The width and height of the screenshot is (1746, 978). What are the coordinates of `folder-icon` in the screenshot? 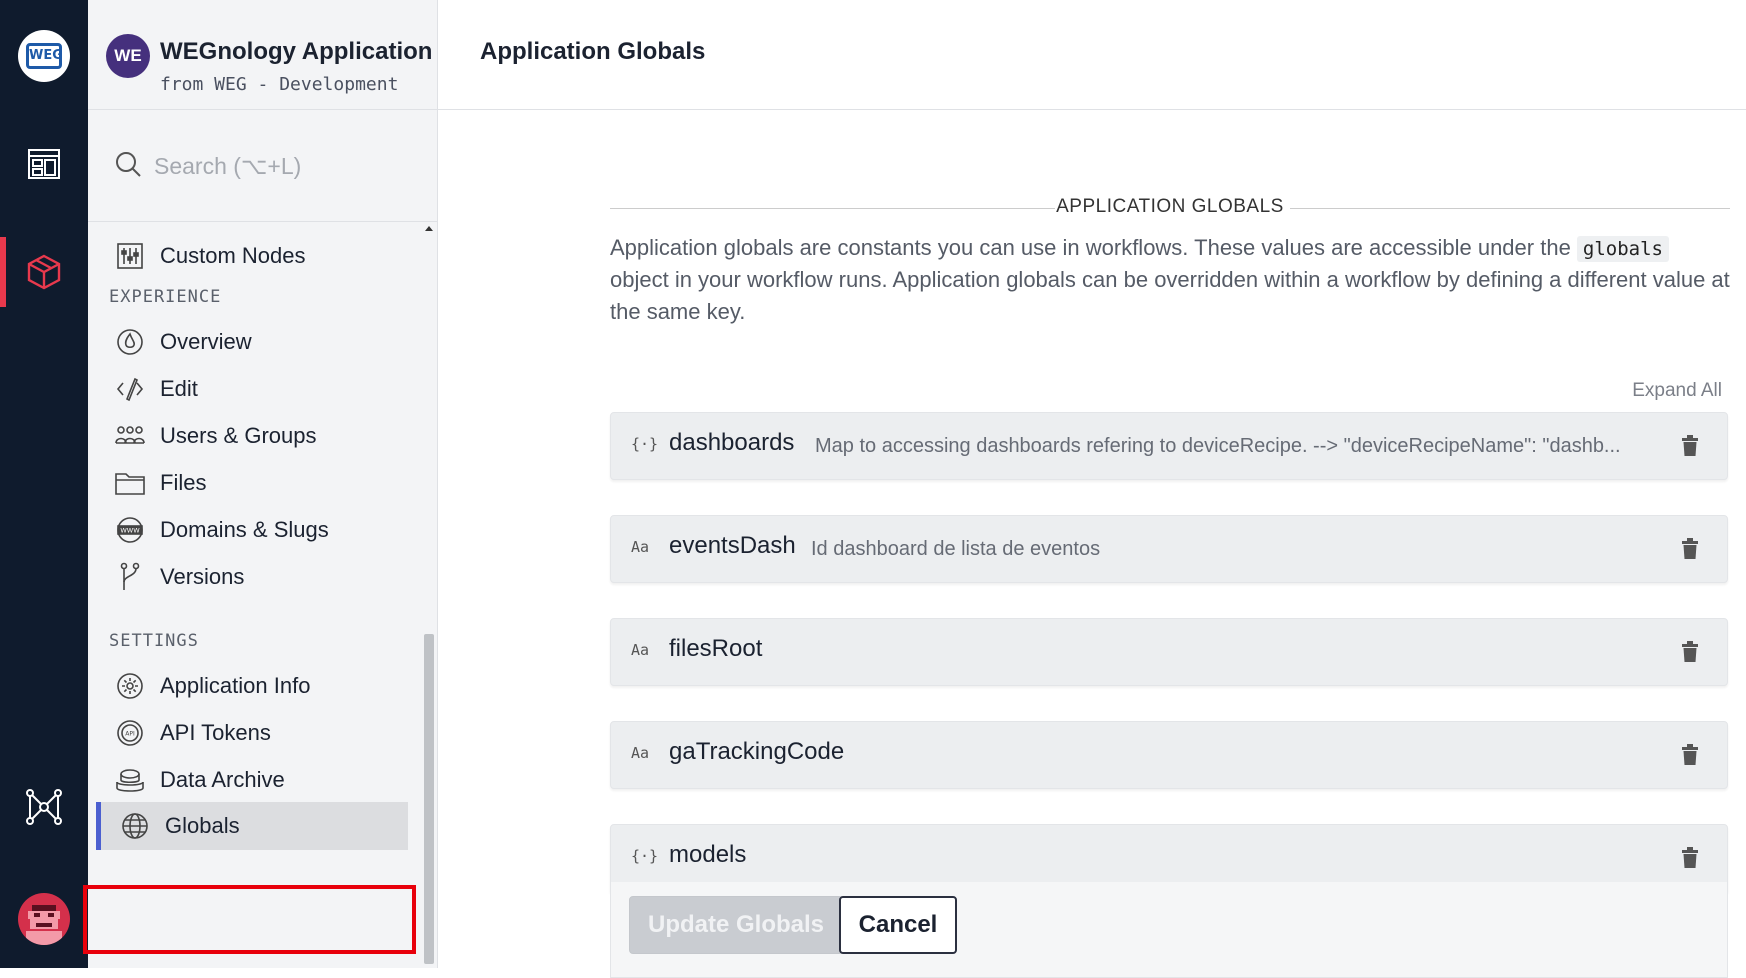 It's located at (130, 483).